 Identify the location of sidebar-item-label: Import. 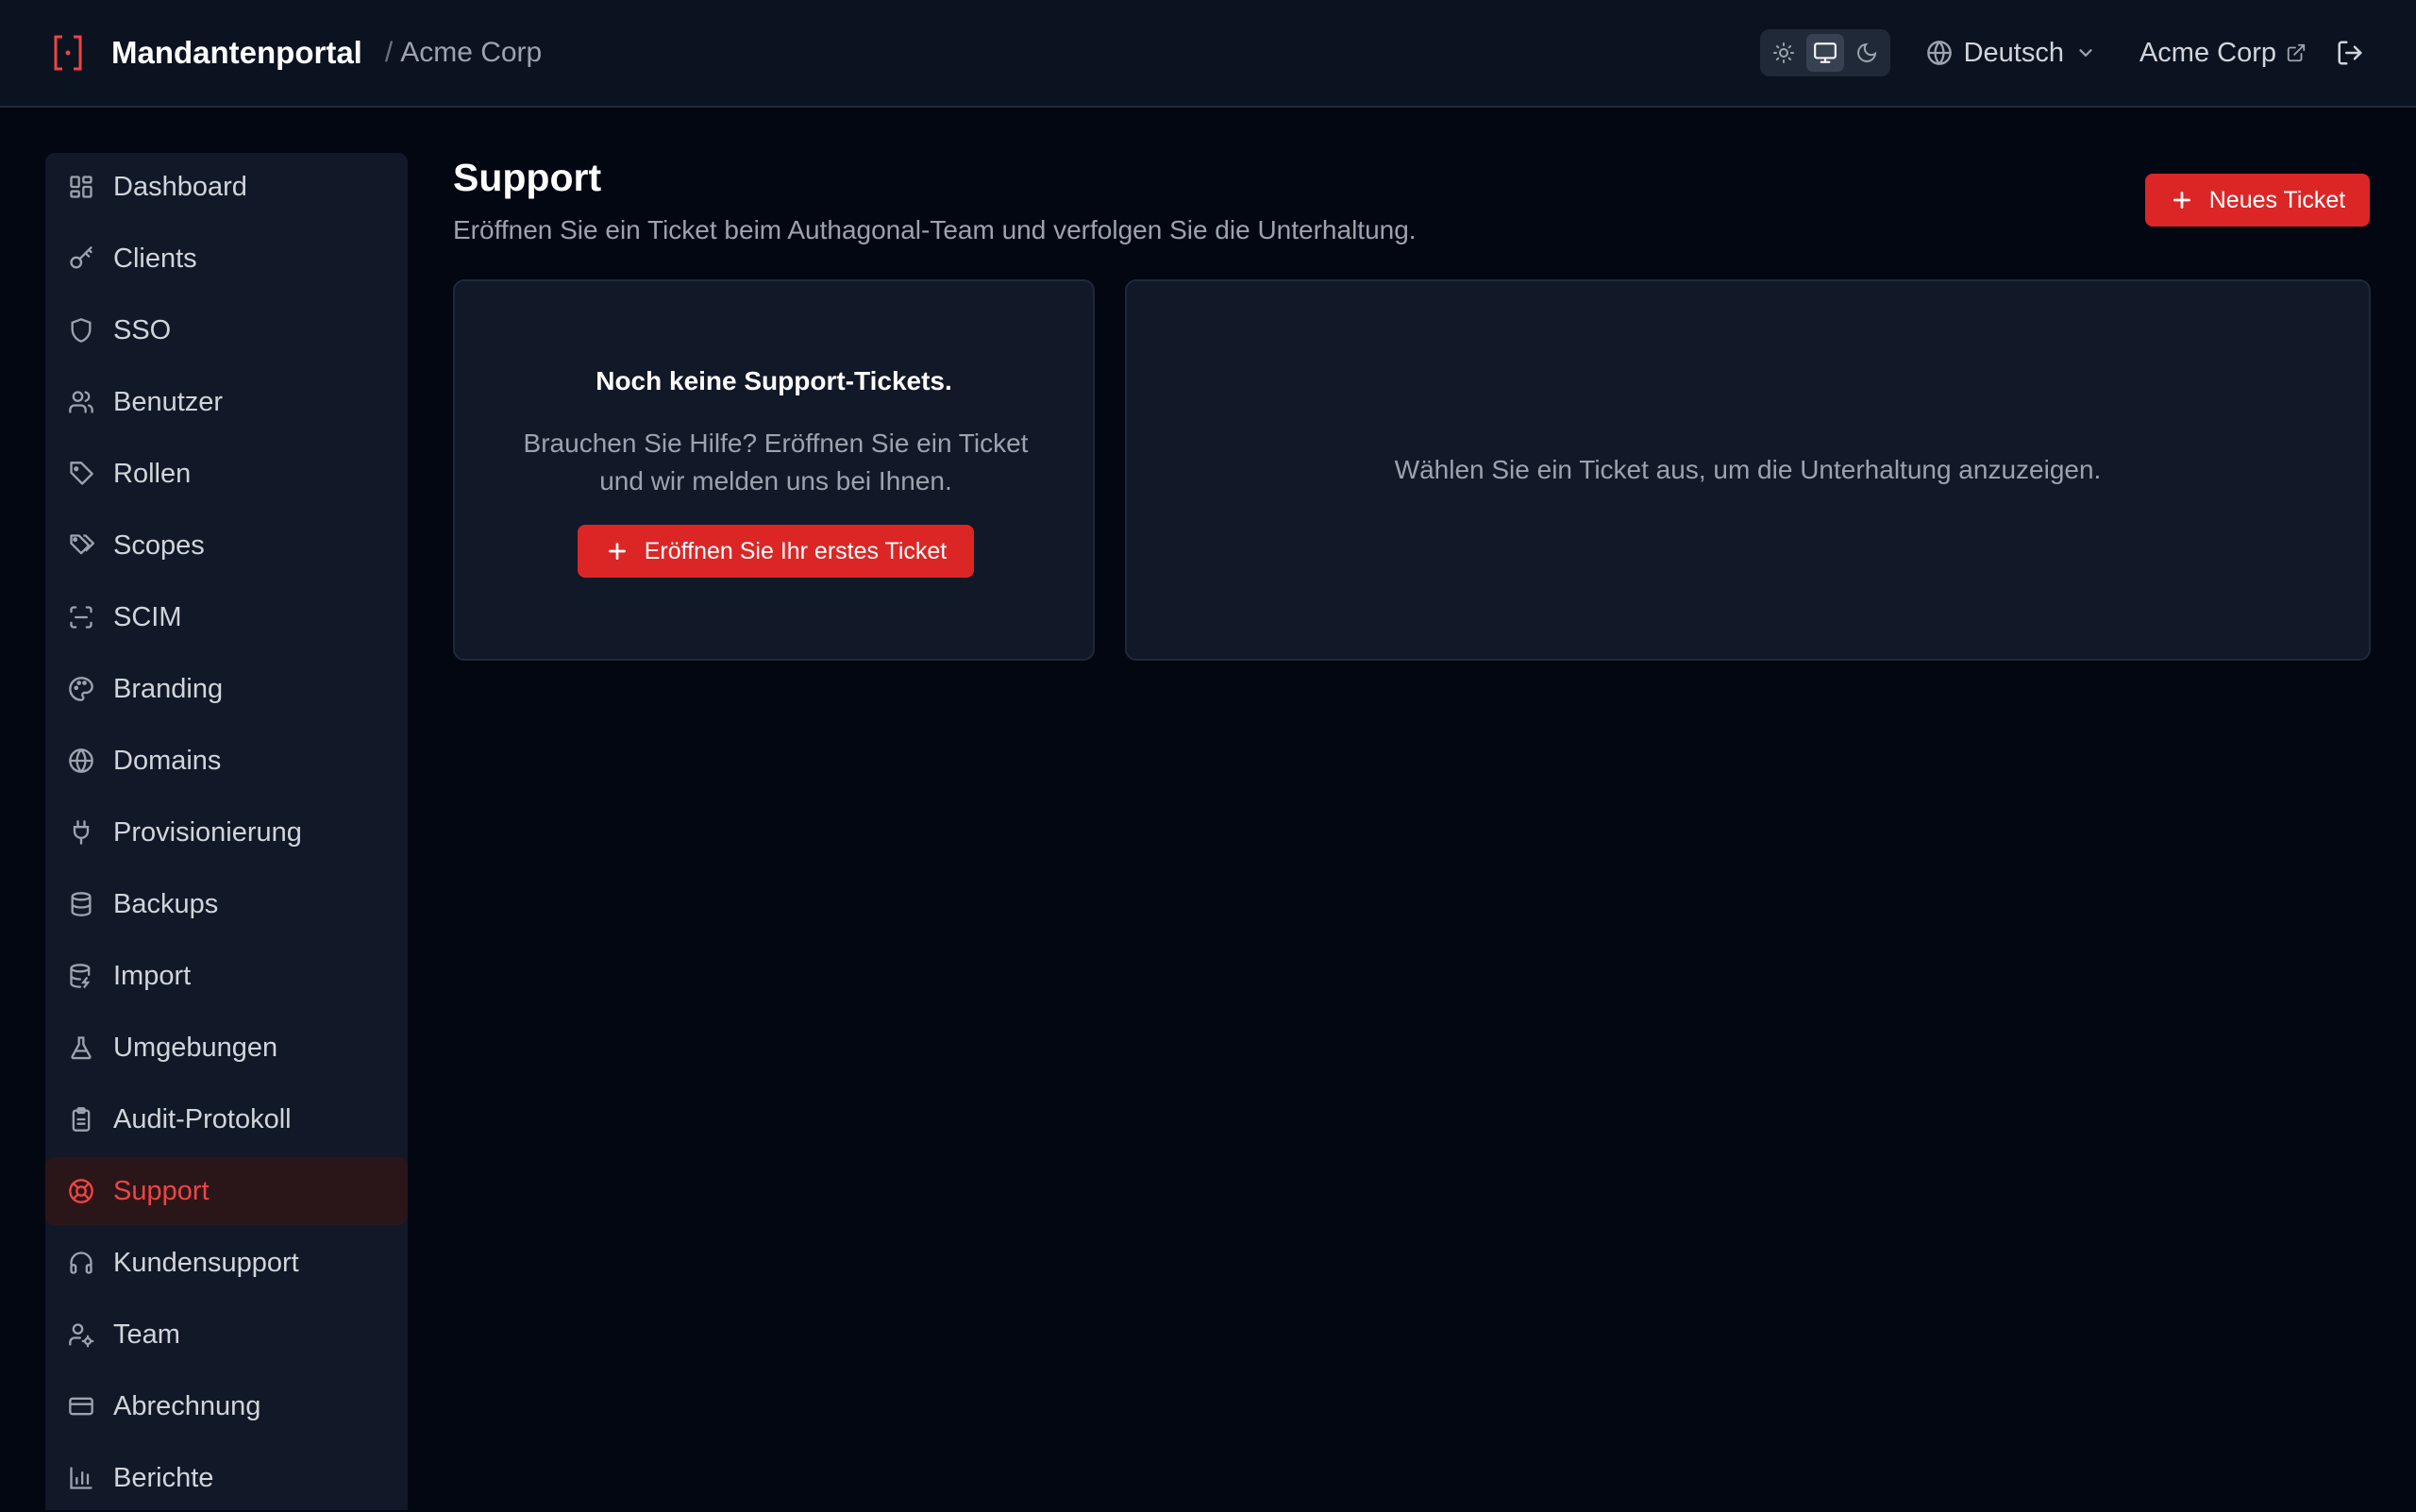
(152, 975).